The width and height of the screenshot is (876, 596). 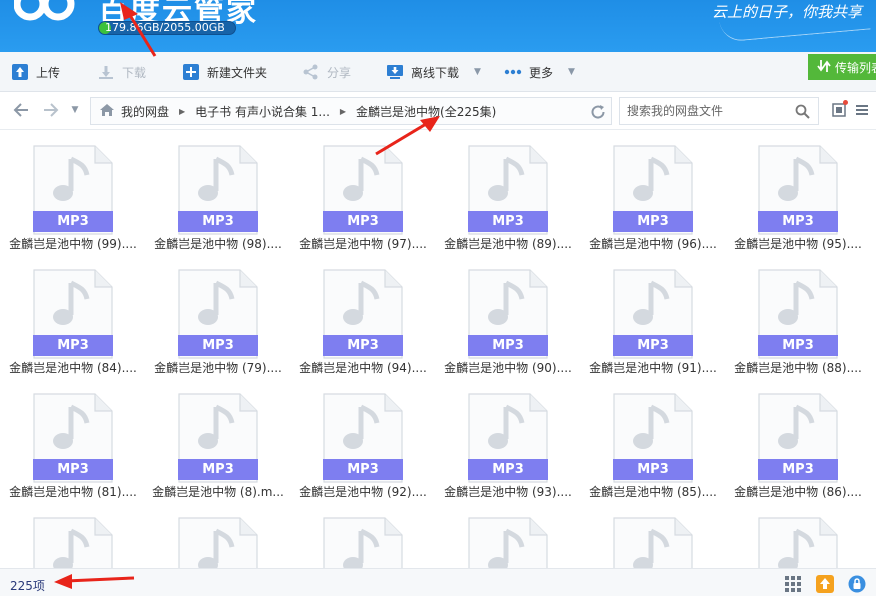 What do you see at coordinates (107, 111) in the screenshot?
I see `home-icon` at bounding box center [107, 111].